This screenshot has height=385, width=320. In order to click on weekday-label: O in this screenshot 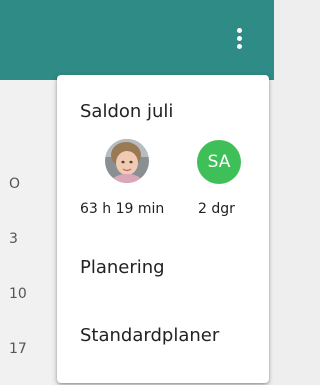, I will do `click(15, 184)`.